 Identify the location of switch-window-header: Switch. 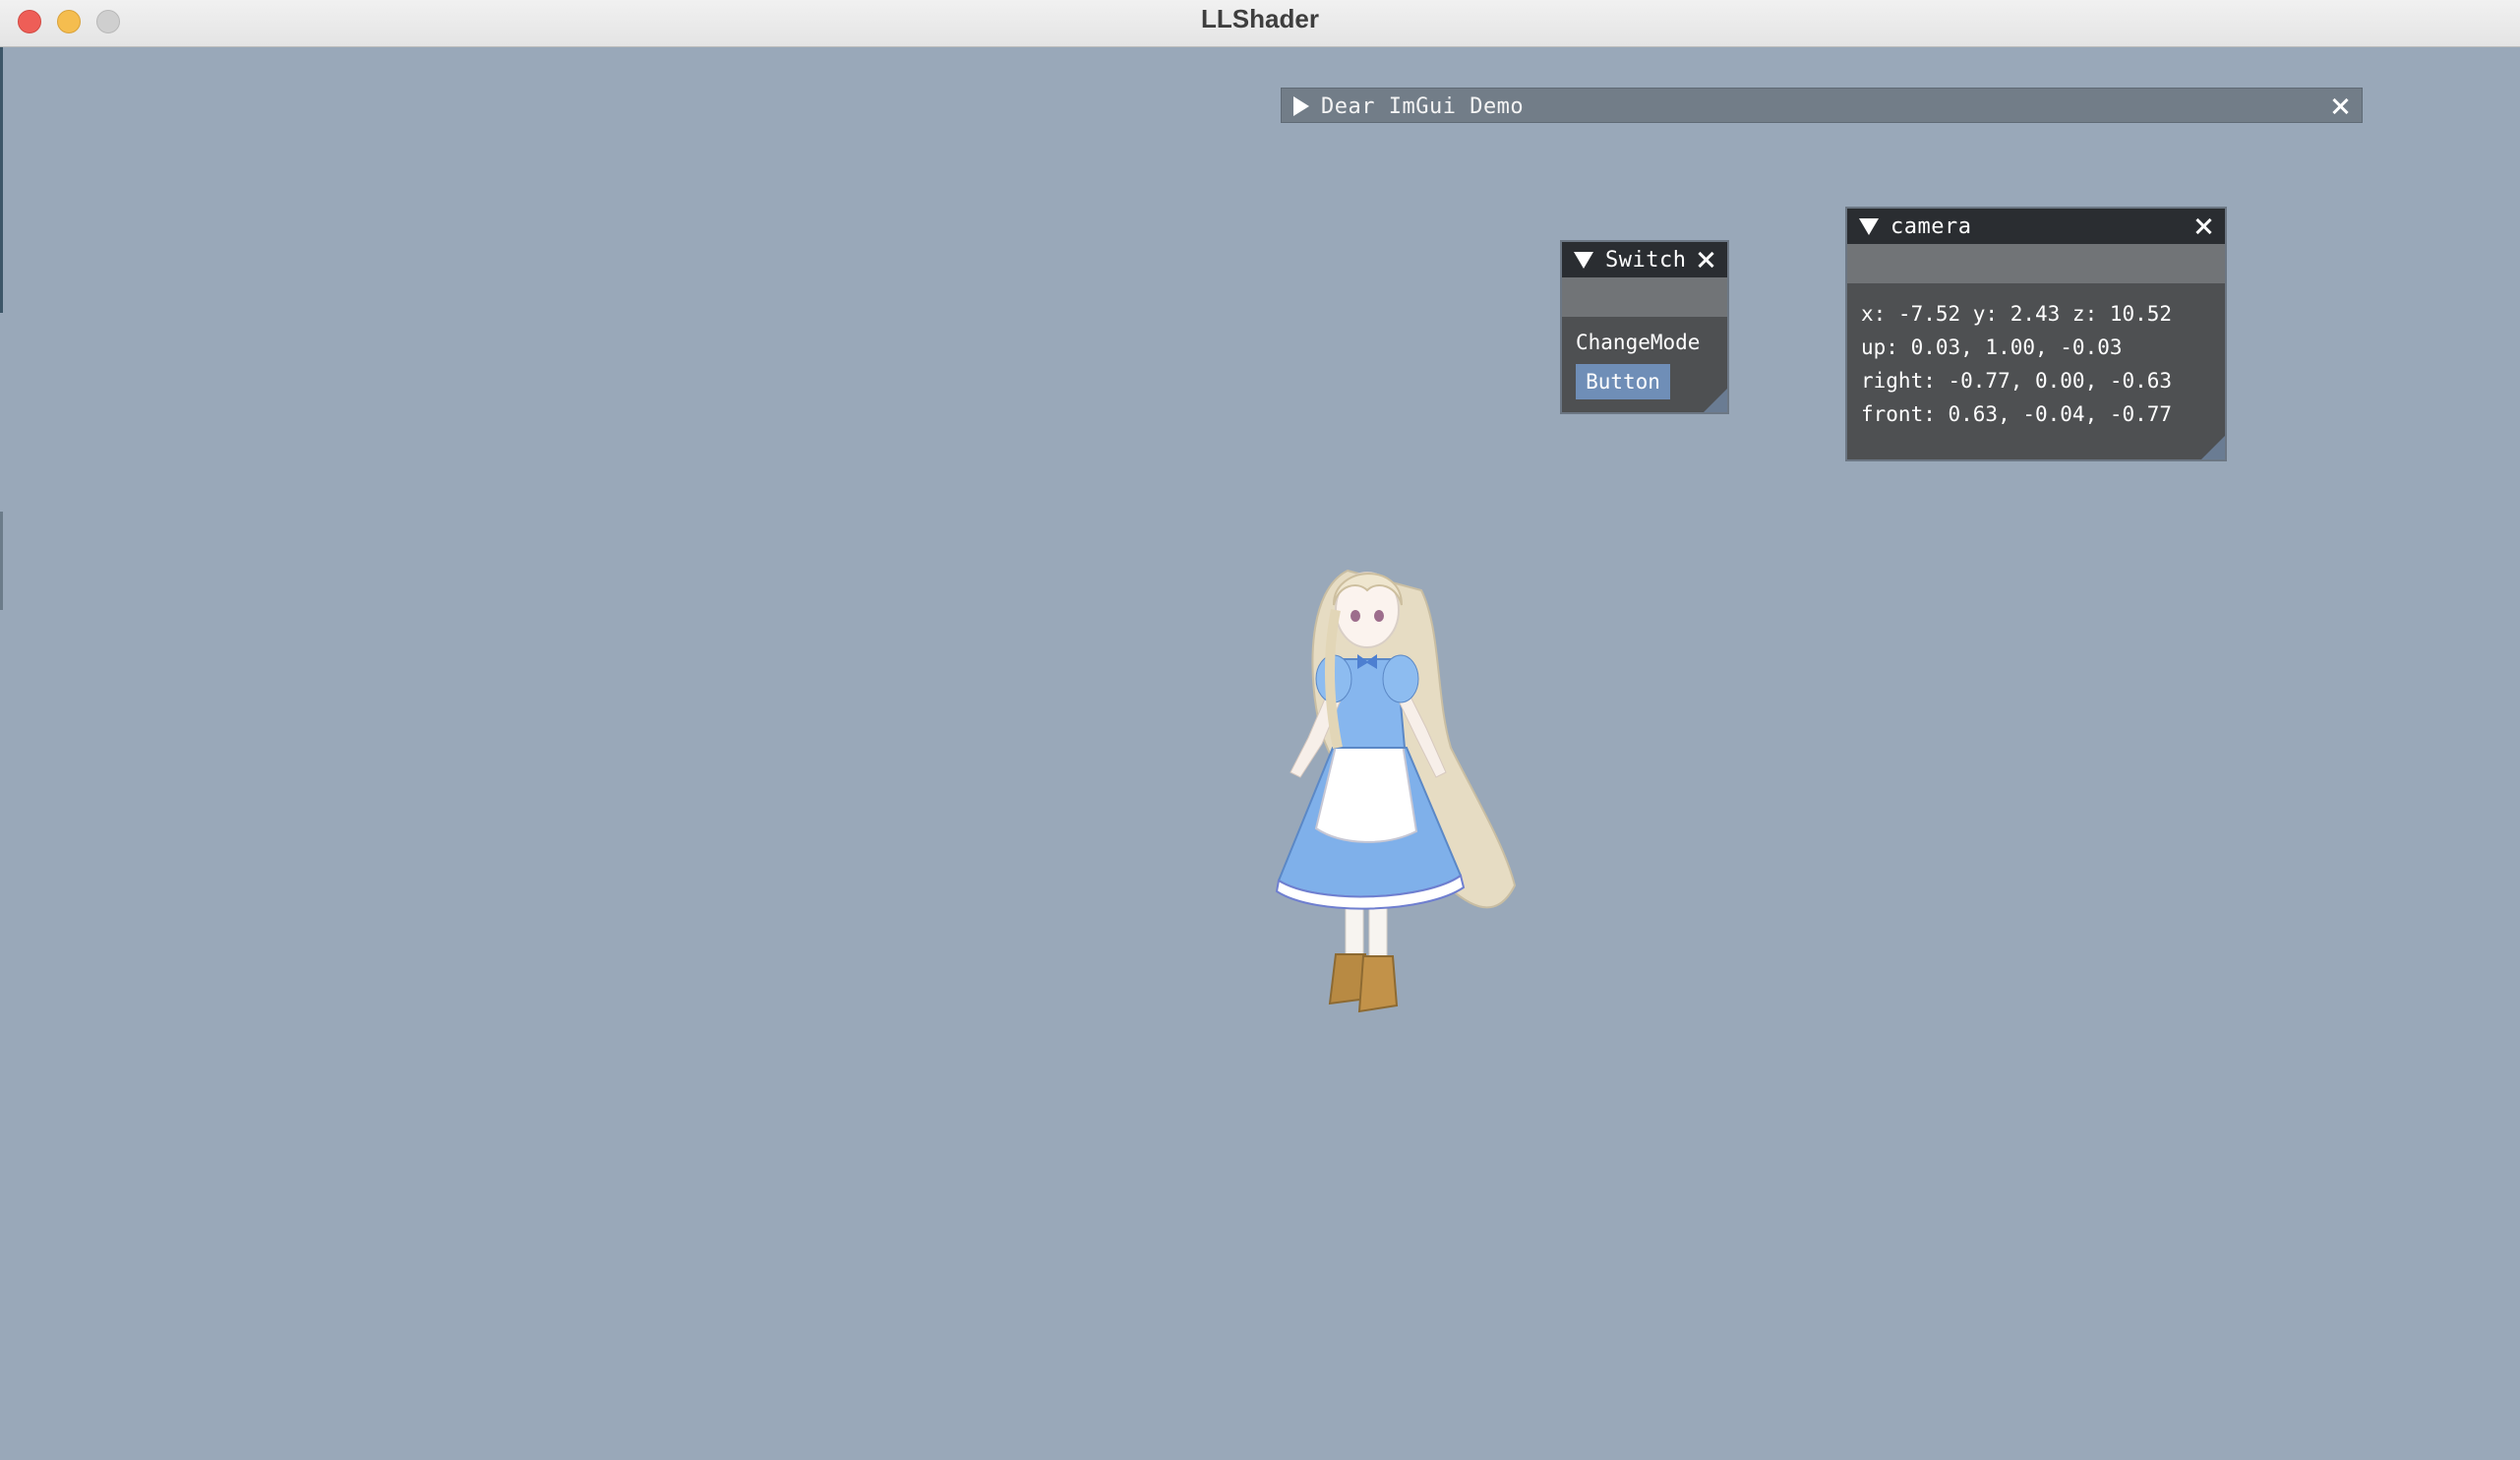
(1644, 259).